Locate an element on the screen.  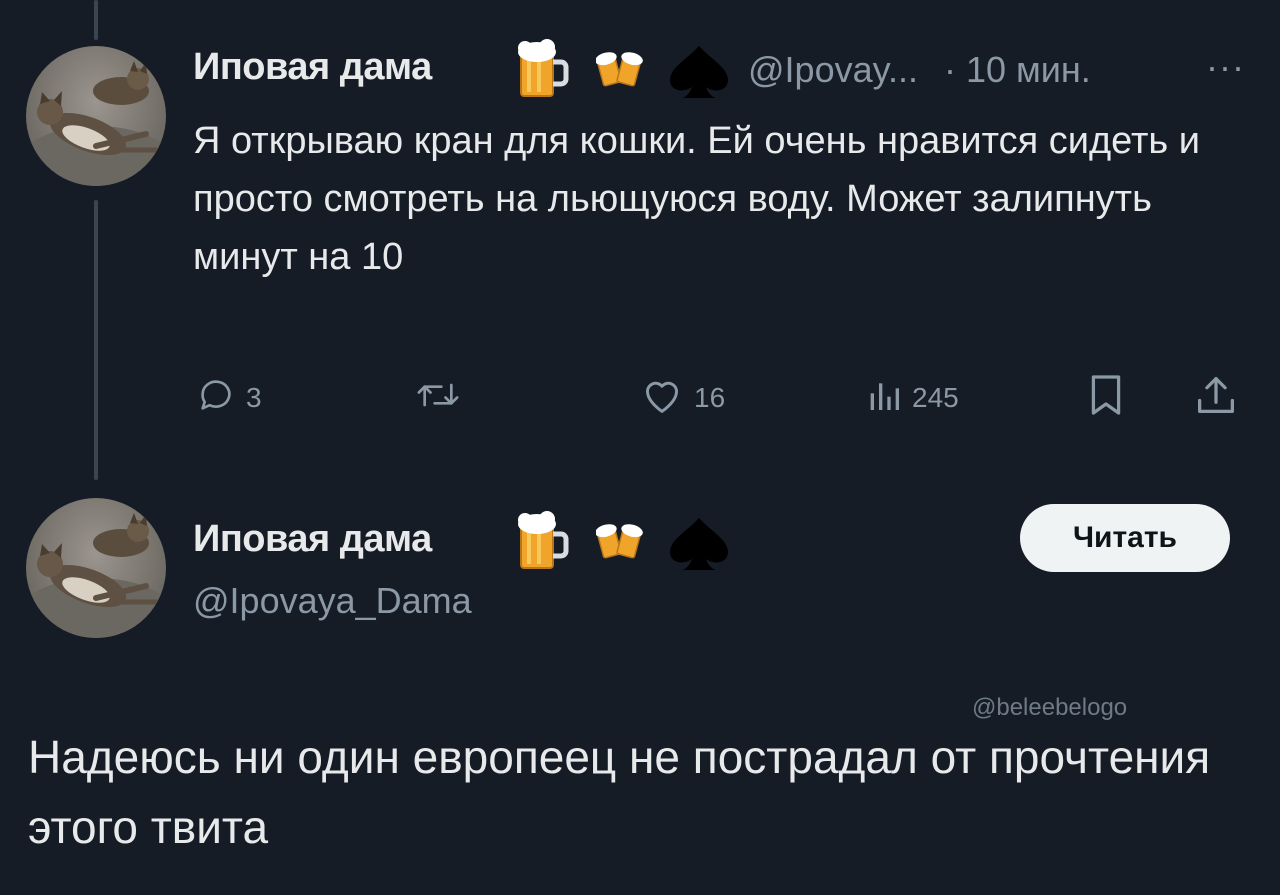
thread-line-connector is located at coordinates (96, 340).